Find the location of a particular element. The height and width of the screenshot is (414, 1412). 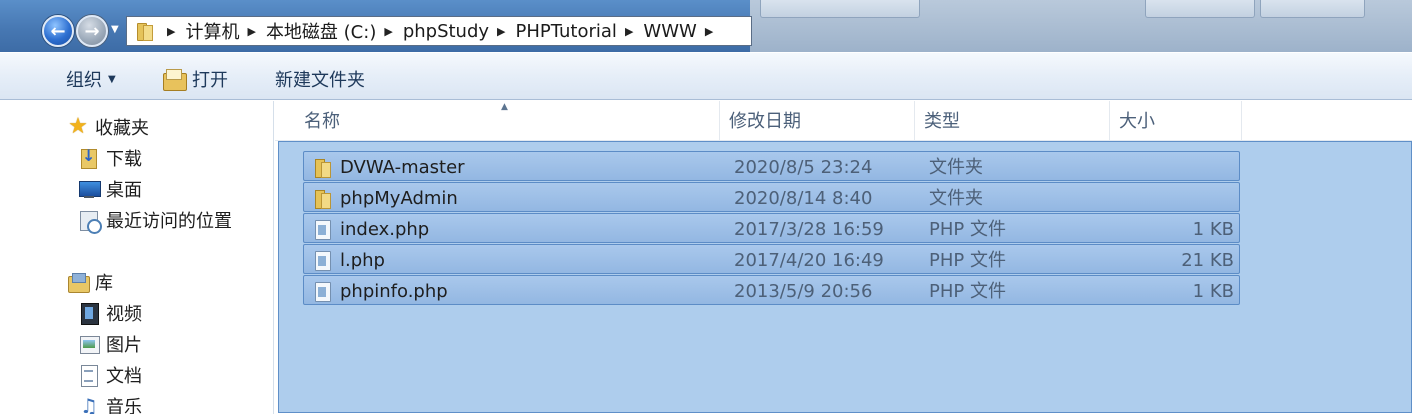

breadcrumb-phptutorial: PHPTutorial is located at coordinates (566, 31).